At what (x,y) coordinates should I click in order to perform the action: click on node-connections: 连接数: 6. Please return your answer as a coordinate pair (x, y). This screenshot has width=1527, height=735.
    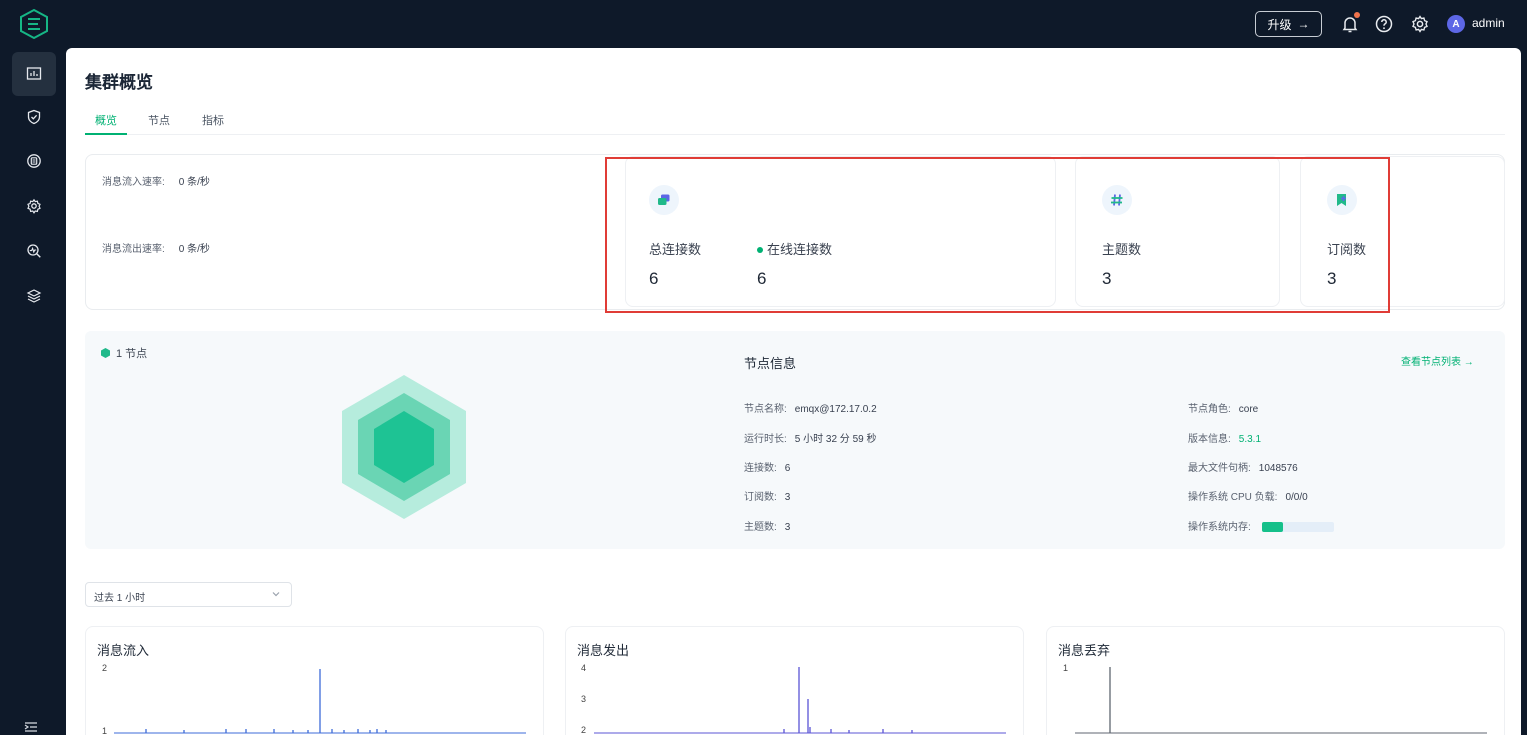
    Looking at the image, I should click on (767, 466).